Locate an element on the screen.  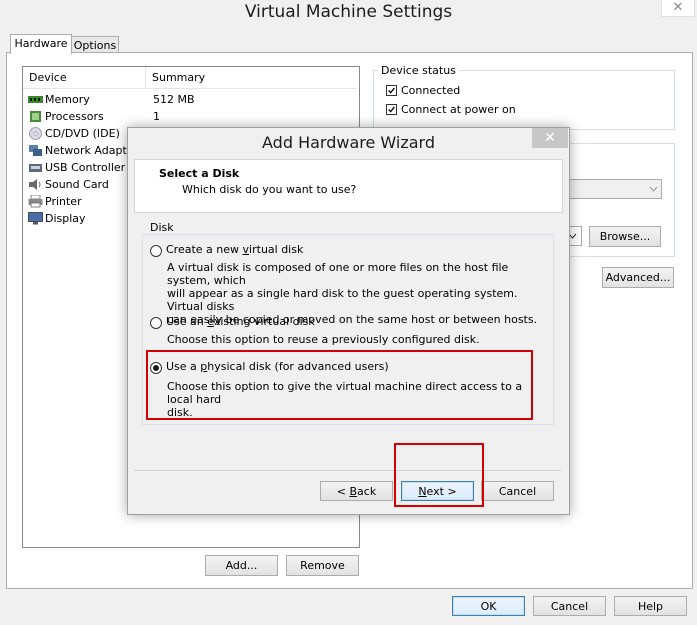
help-button: Help is located at coordinates (650, 606).